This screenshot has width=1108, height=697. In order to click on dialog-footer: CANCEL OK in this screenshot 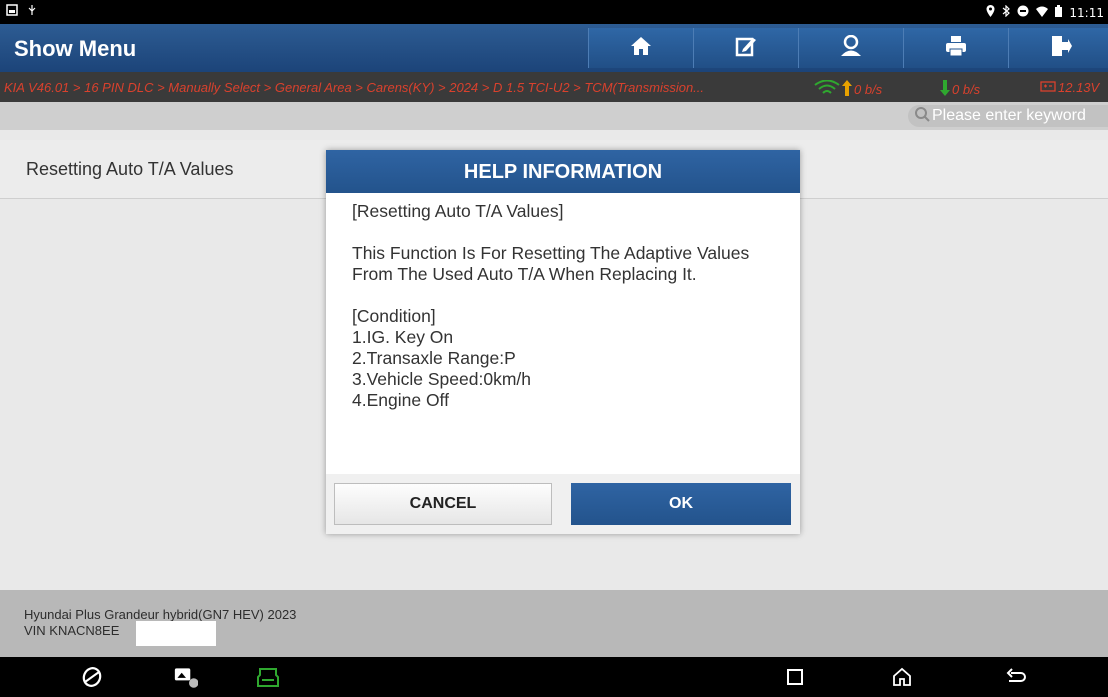, I will do `click(563, 504)`.